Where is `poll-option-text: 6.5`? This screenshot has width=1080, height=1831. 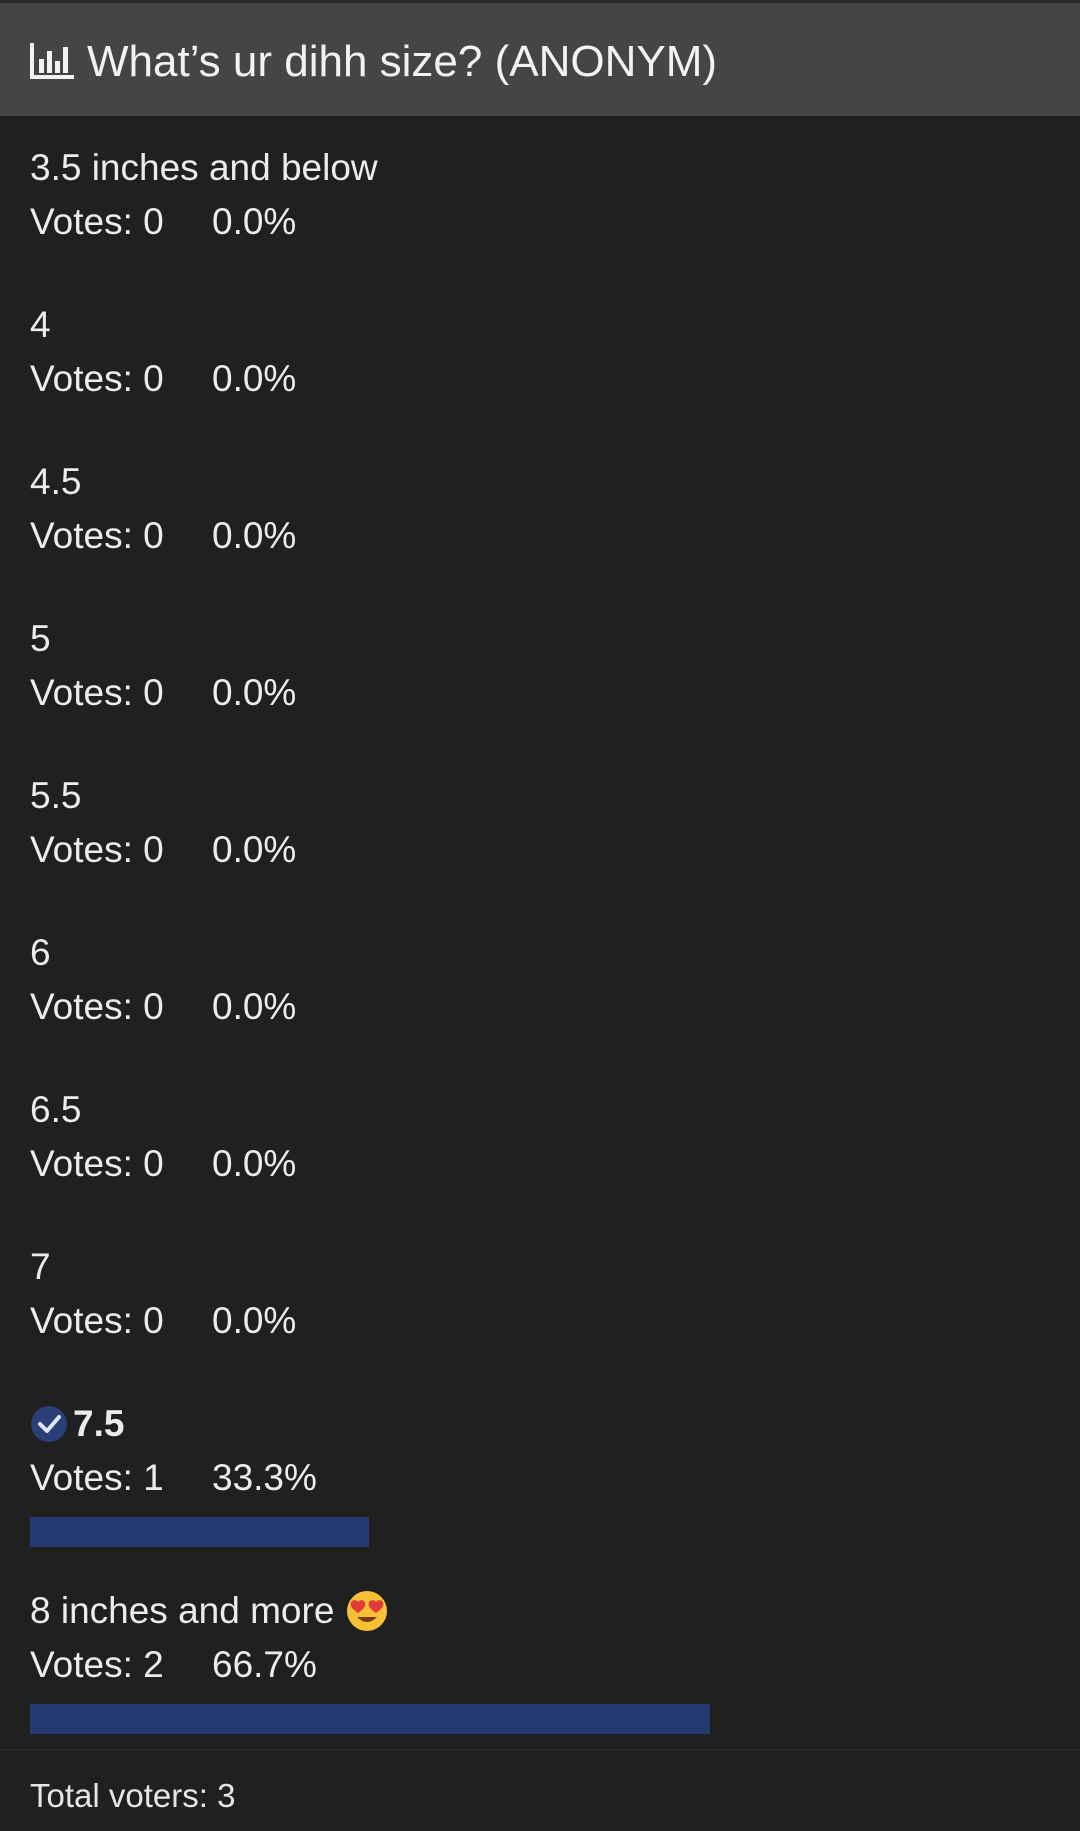 poll-option-text: 6.5 is located at coordinates (56, 1109).